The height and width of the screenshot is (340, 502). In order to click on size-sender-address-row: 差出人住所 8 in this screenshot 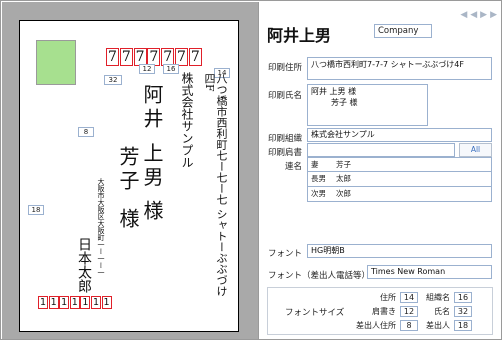, I will do `click(379, 325)`.